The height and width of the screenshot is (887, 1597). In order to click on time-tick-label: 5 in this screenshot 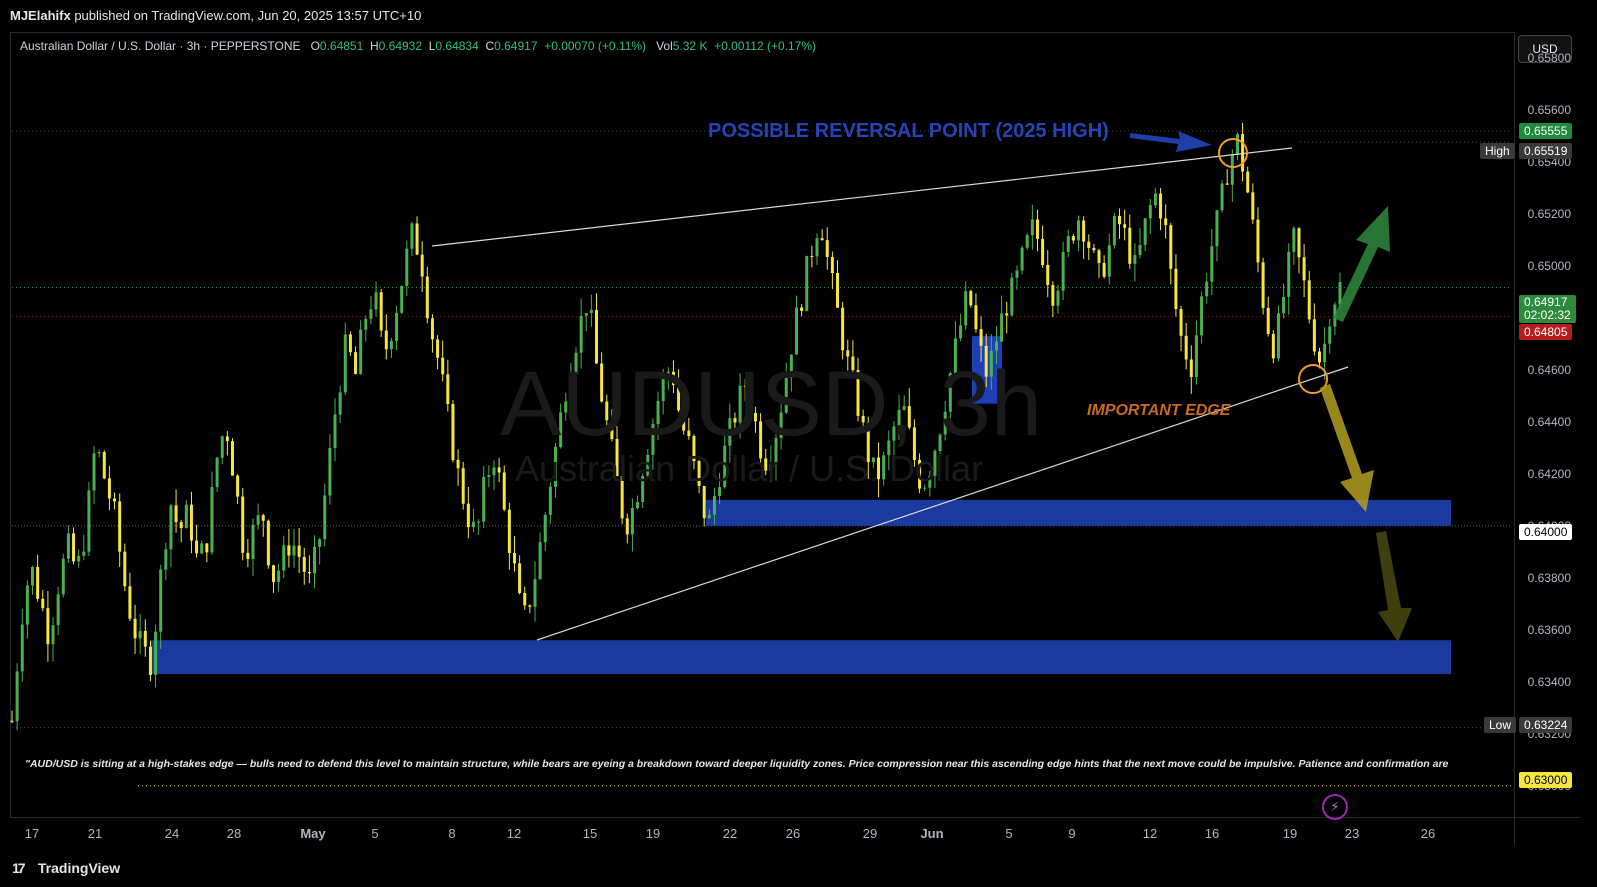, I will do `click(1009, 833)`.